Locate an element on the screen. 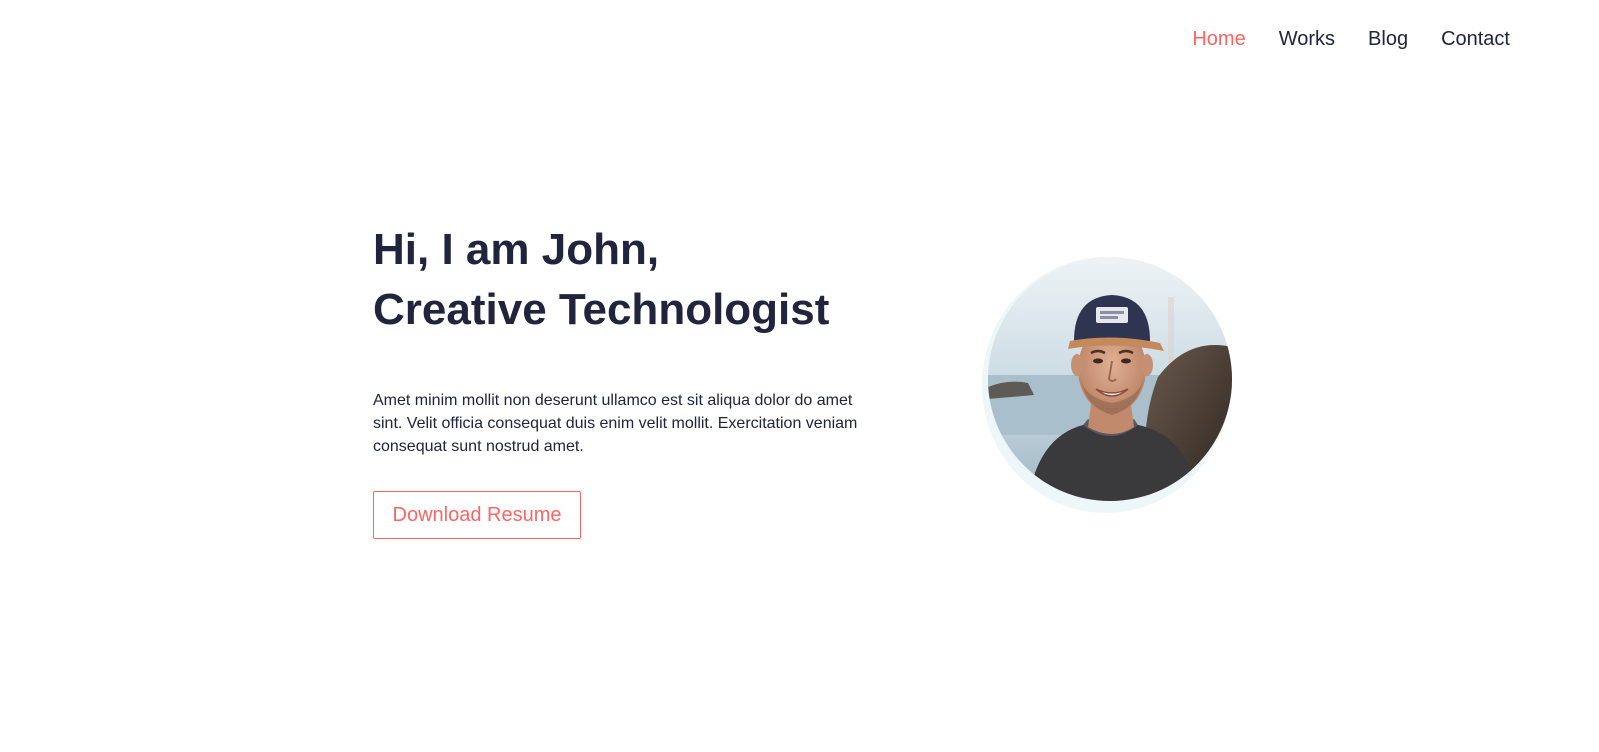 The width and height of the screenshot is (1599, 752). nav-item-home: Home is located at coordinates (1218, 39).